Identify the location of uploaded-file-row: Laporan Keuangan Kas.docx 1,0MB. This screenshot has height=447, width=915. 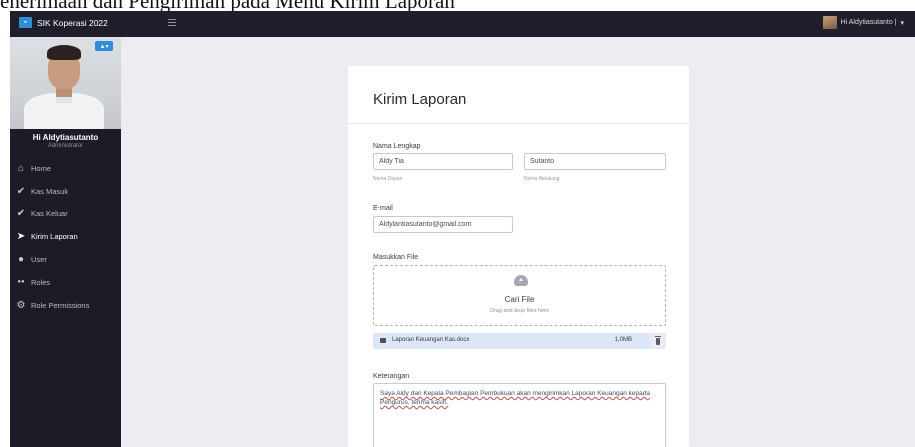
(519, 341).